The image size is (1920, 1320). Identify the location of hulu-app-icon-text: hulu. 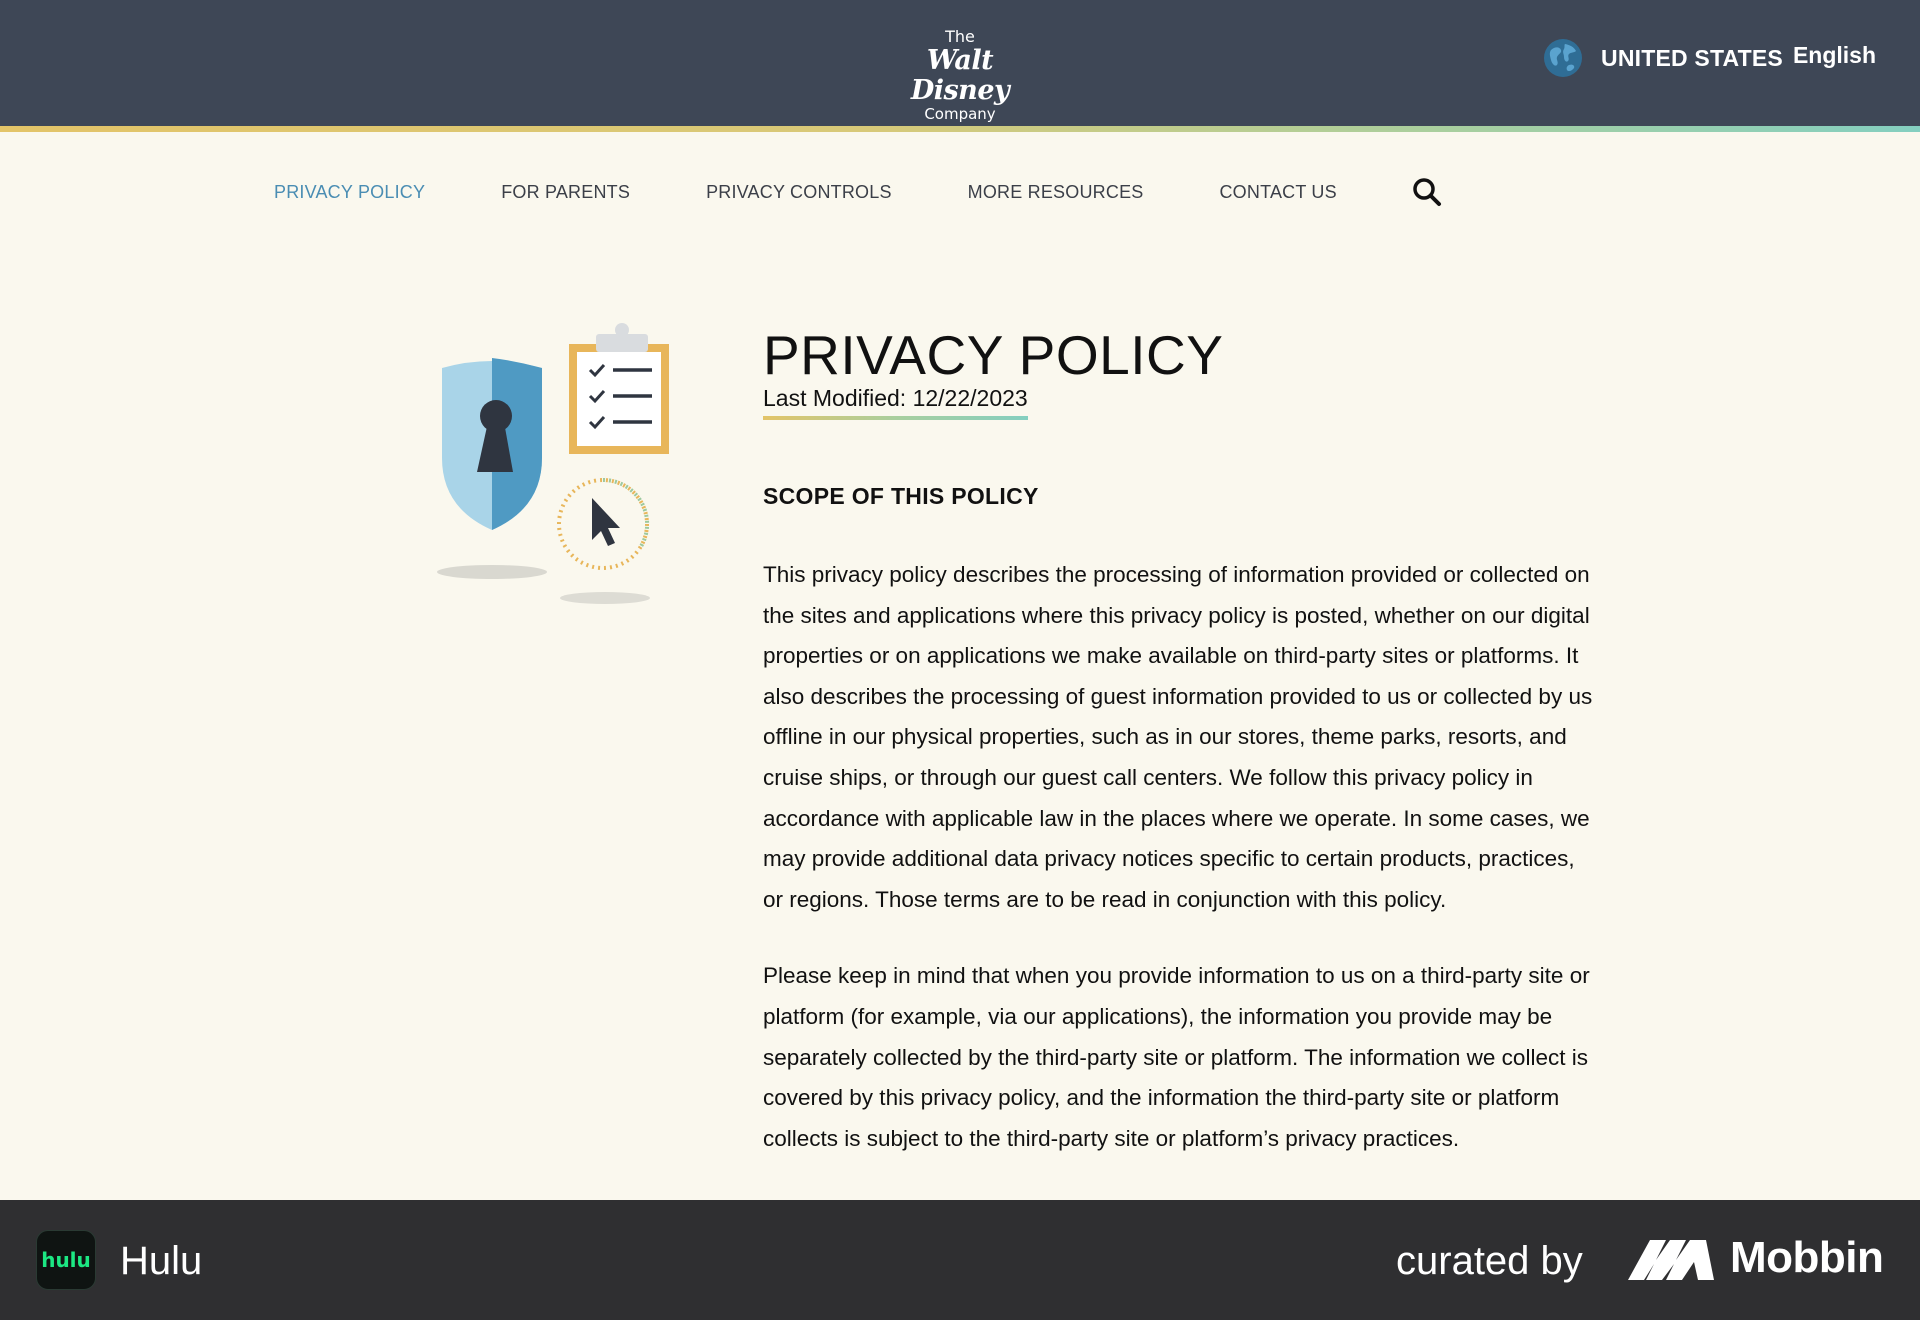
(66, 1260).